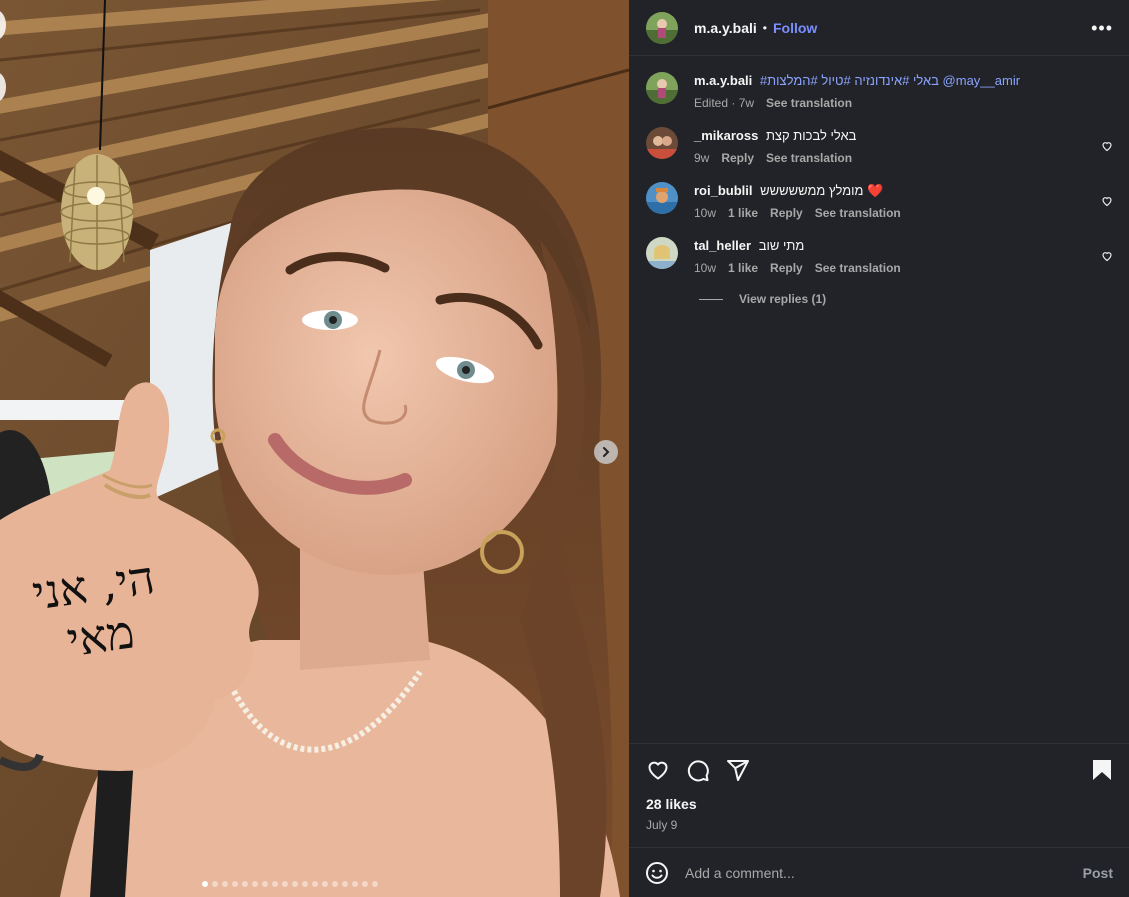 The image size is (1129, 897). Describe the element at coordinates (662, 825) in the screenshot. I see `post-date: July 9` at that location.